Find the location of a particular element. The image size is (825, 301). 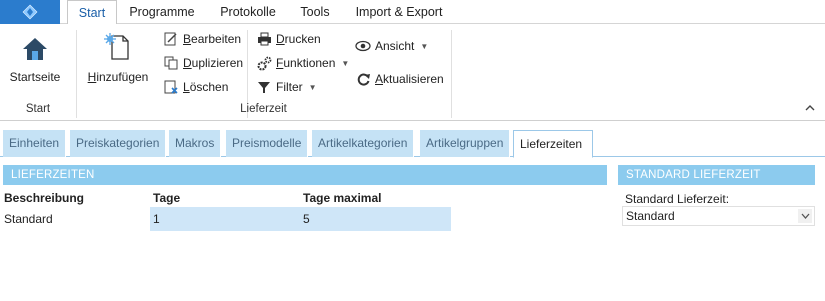

printer-icon is located at coordinates (264, 39).